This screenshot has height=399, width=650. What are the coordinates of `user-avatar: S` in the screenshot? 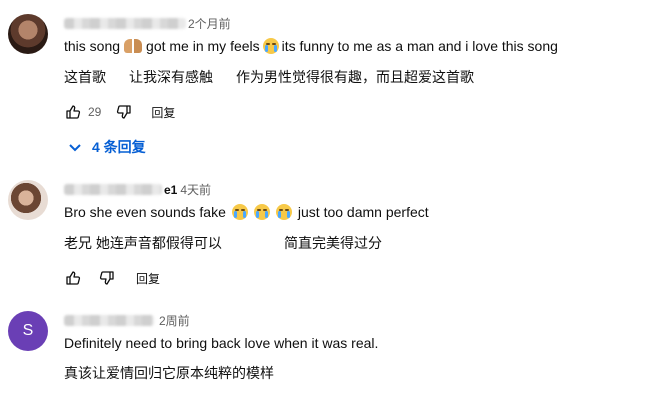 It's located at (28, 331).